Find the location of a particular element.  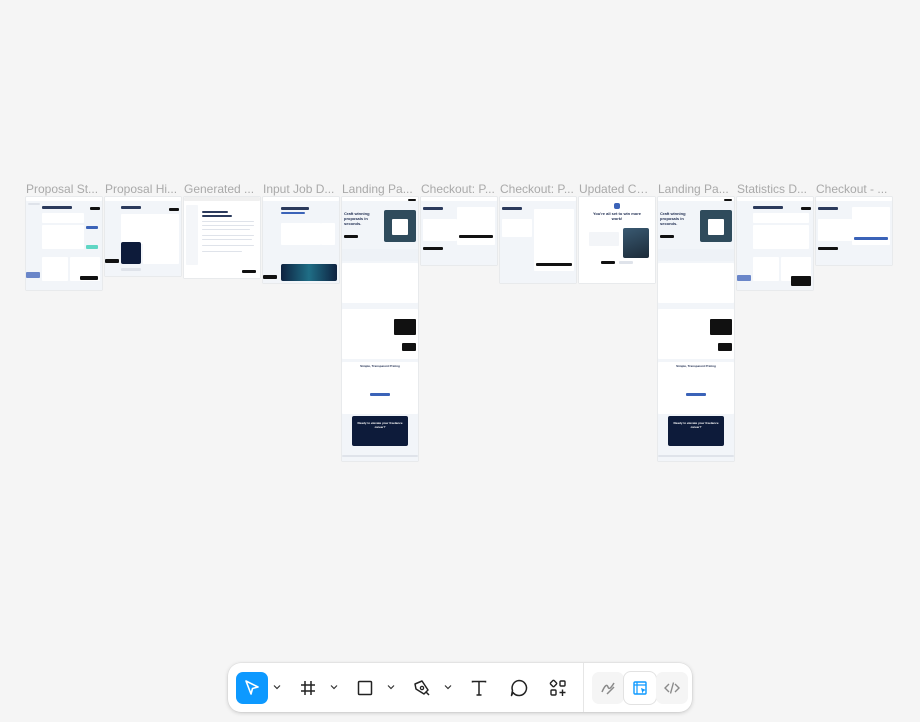

shape-tool-button is located at coordinates (365, 688).